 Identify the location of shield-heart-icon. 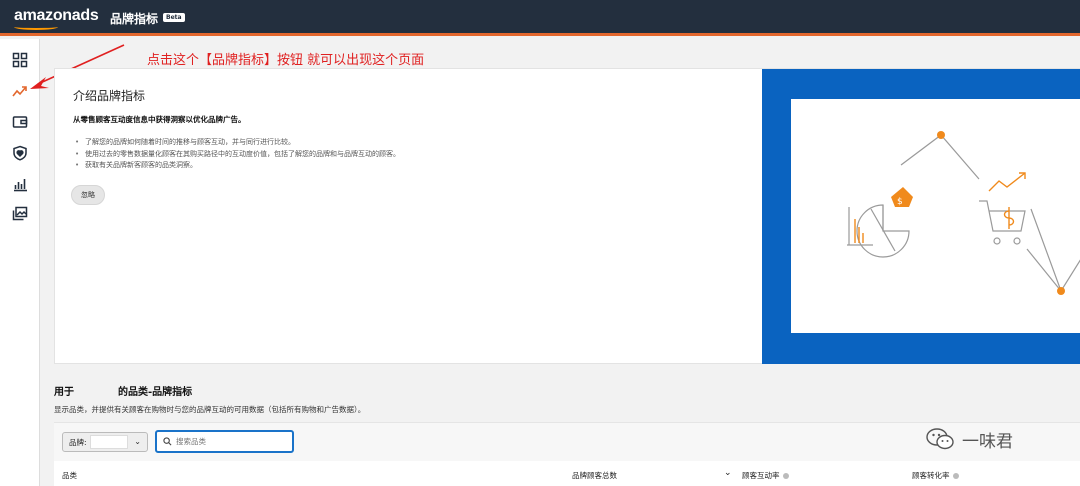
(20, 153).